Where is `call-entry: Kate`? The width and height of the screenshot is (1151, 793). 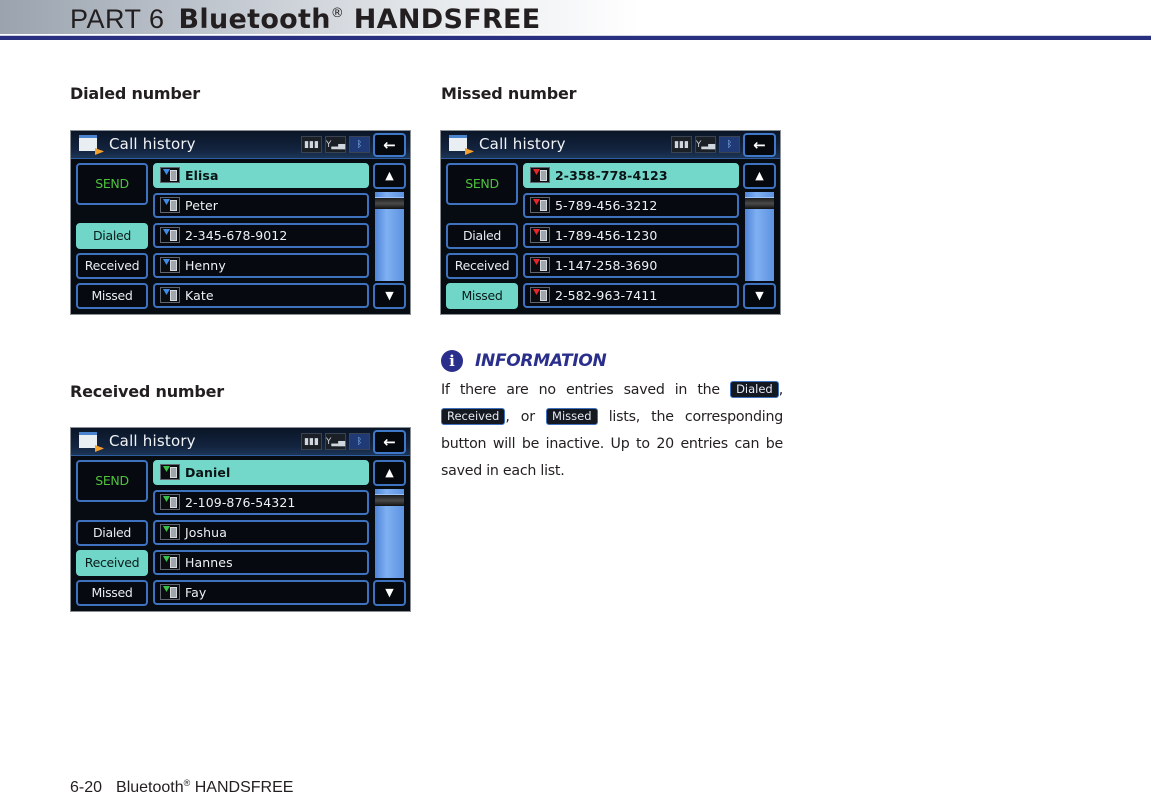
call-entry: Kate is located at coordinates (261, 295).